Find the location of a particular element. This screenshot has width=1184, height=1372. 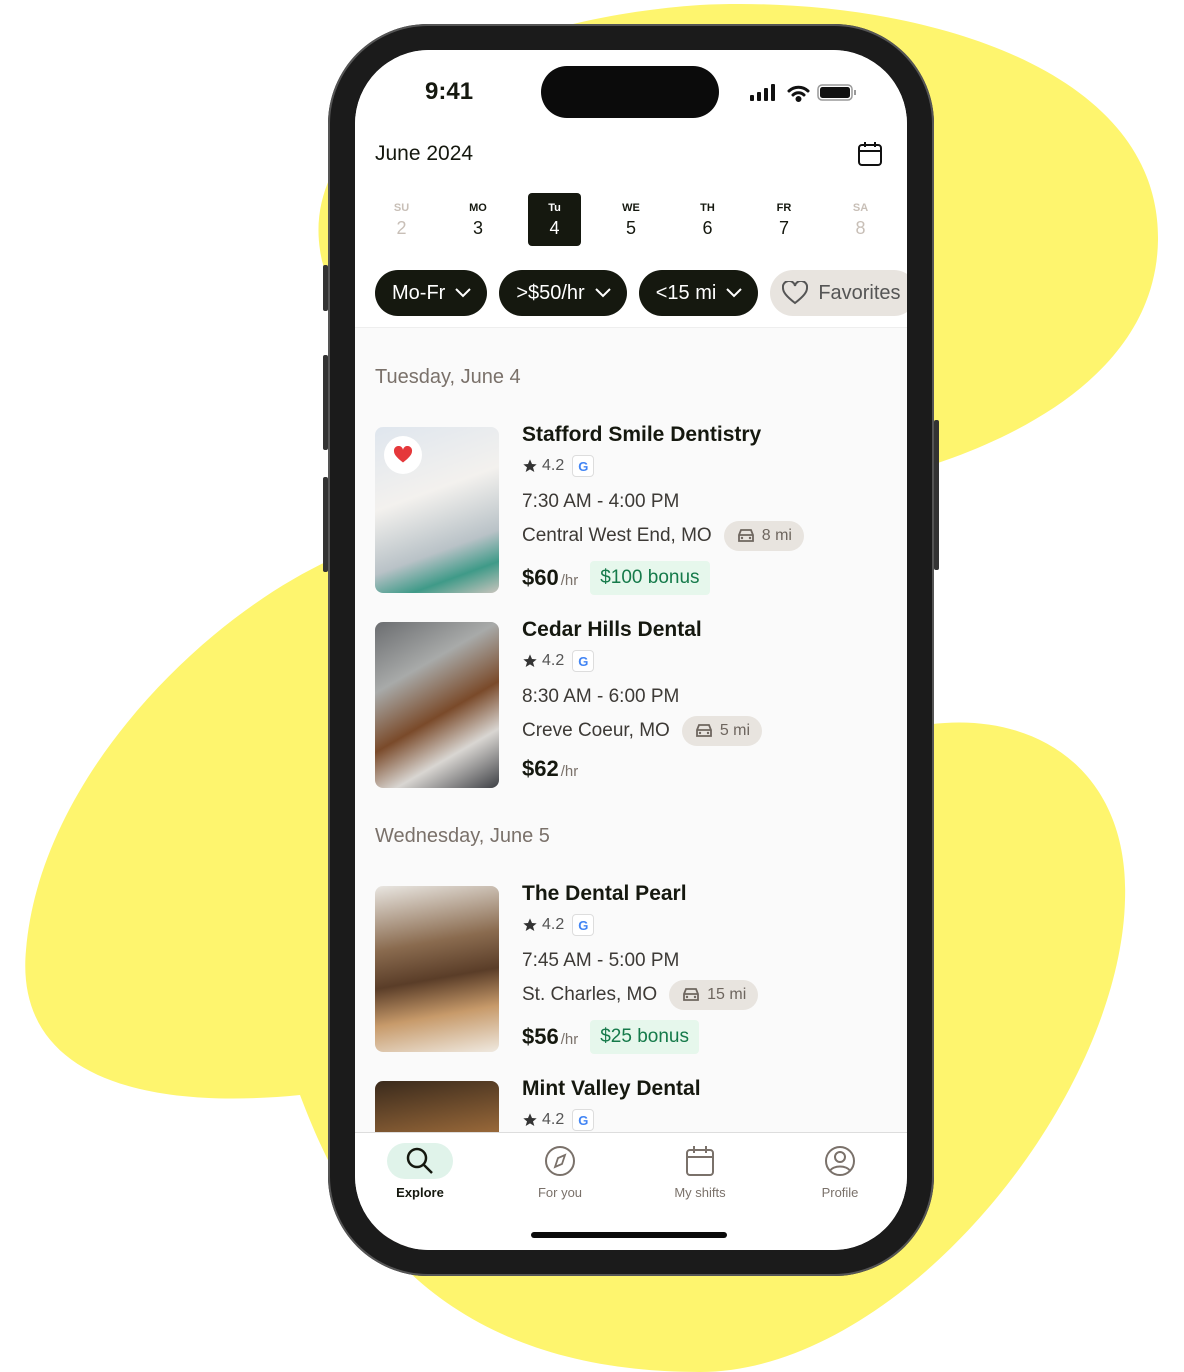

day-we: WE 5 is located at coordinates (631, 219).